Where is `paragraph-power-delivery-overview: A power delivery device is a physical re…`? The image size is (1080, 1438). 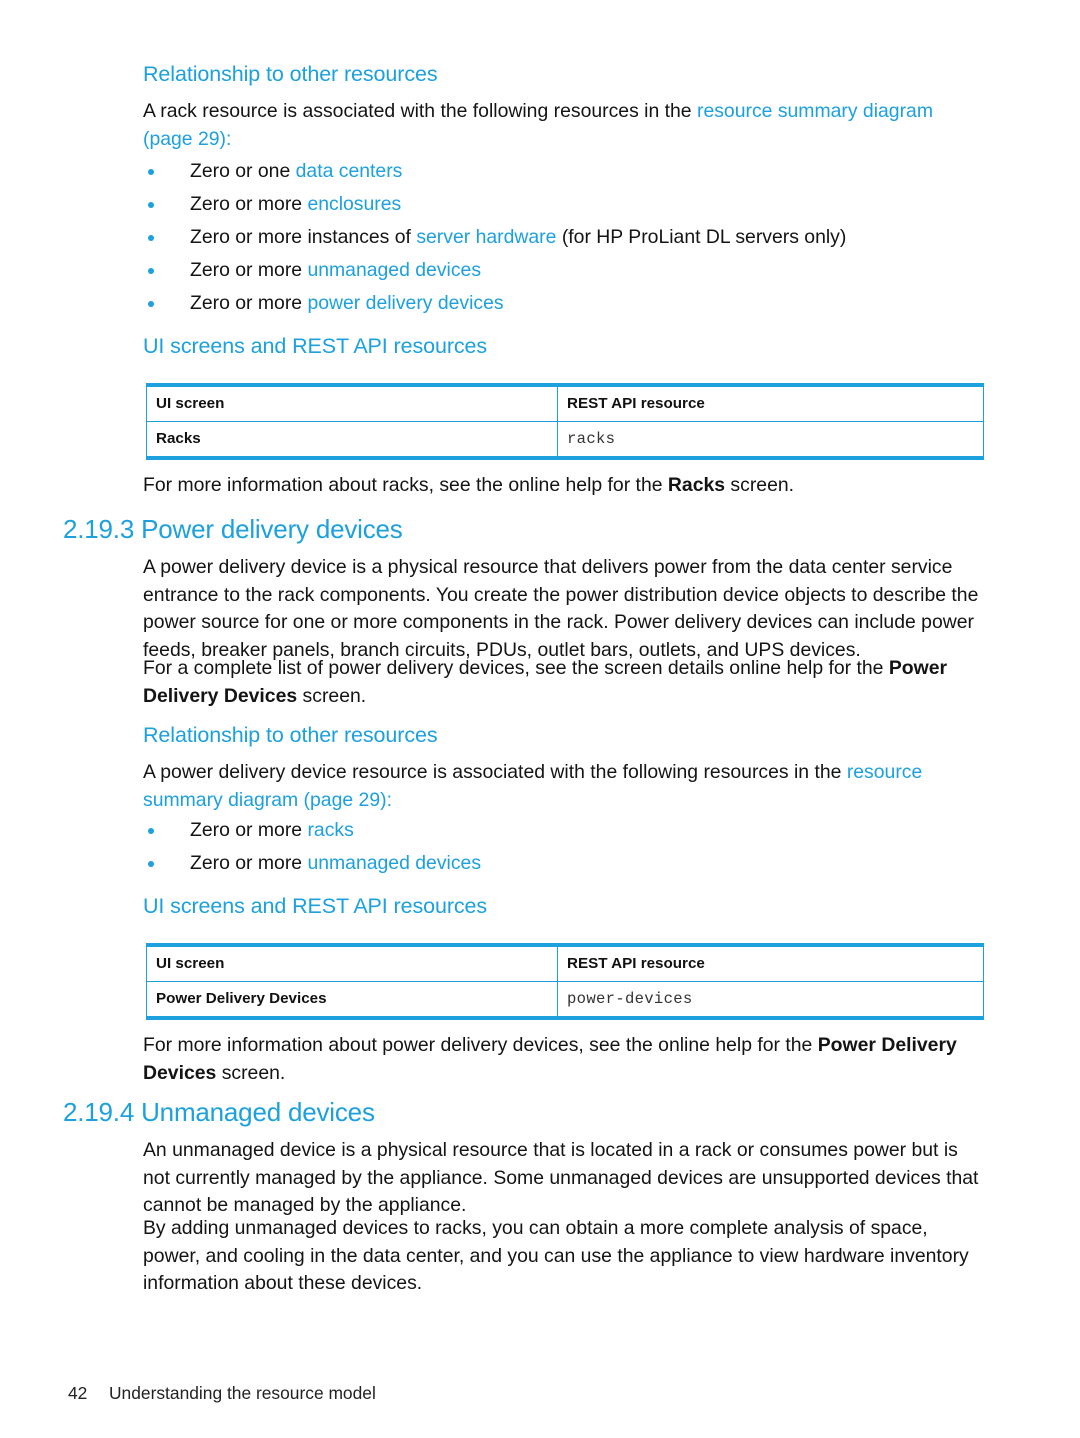 paragraph-power-delivery-overview: A power delivery device is a physical re… is located at coordinates (561, 608).